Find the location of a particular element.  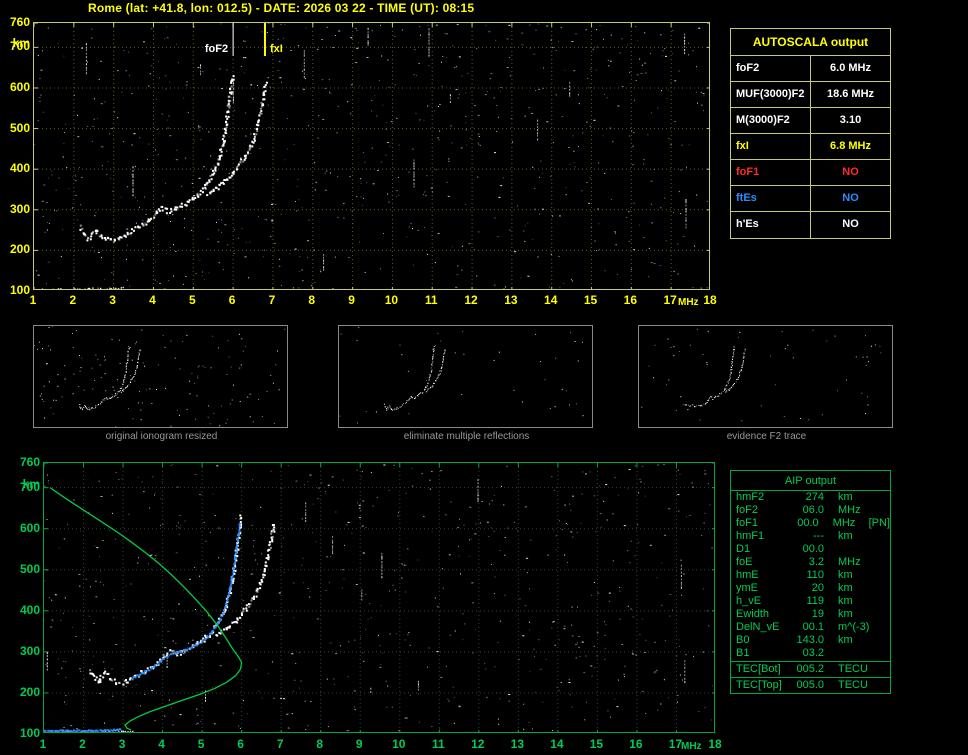

marker-label-fxI: fxI is located at coordinates (276, 49).